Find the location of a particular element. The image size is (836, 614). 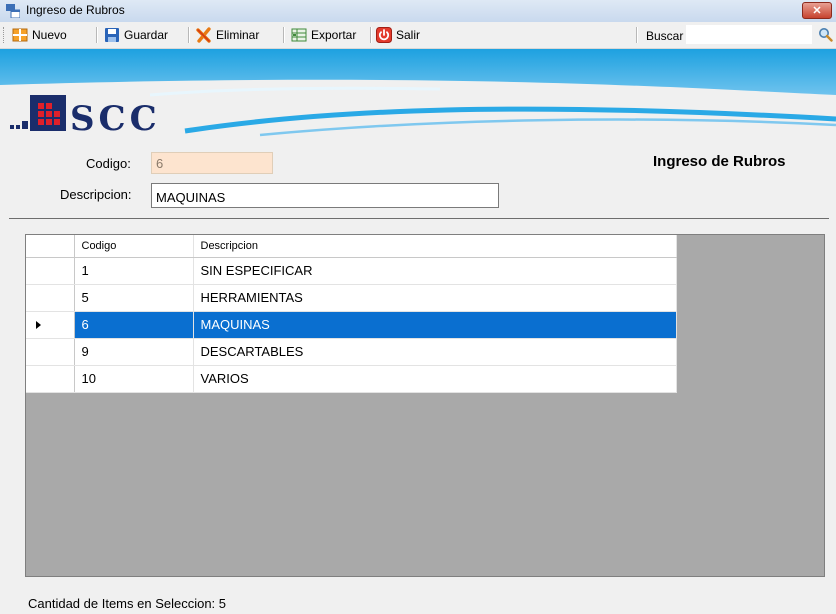

salir-label: Salir is located at coordinates (408, 35).